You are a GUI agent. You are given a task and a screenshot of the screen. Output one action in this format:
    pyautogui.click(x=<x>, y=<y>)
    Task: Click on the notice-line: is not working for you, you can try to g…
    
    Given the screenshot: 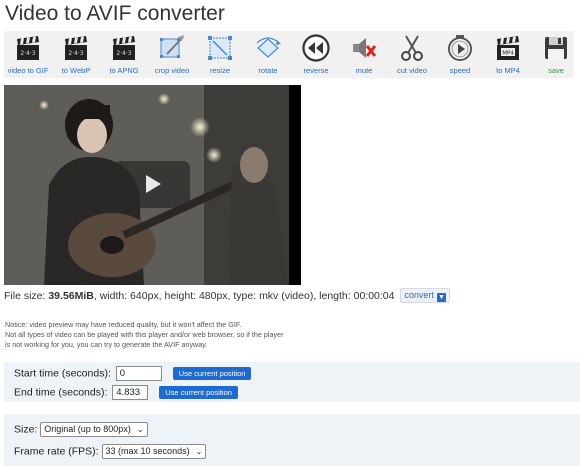 What is the action you would take?
    pyautogui.click(x=106, y=344)
    